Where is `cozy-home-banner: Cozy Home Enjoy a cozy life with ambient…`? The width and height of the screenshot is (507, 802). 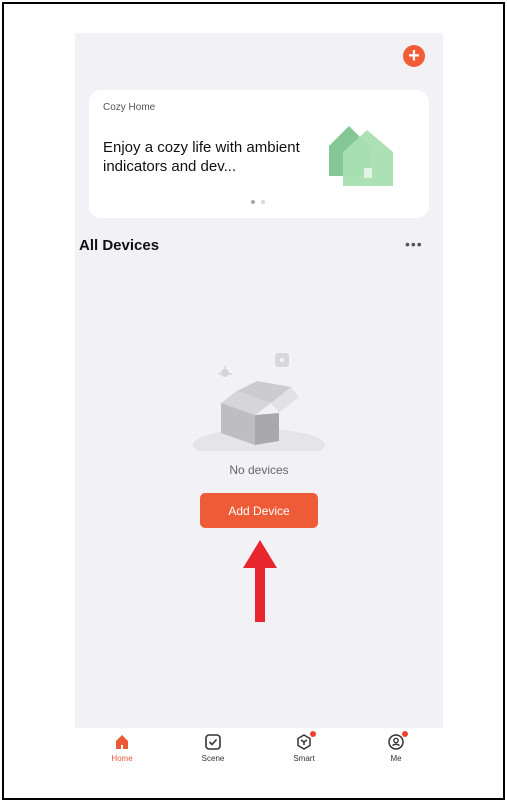 cozy-home-banner: Cozy Home Enjoy a cozy life with ambient… is located at coordinates (259, 154).